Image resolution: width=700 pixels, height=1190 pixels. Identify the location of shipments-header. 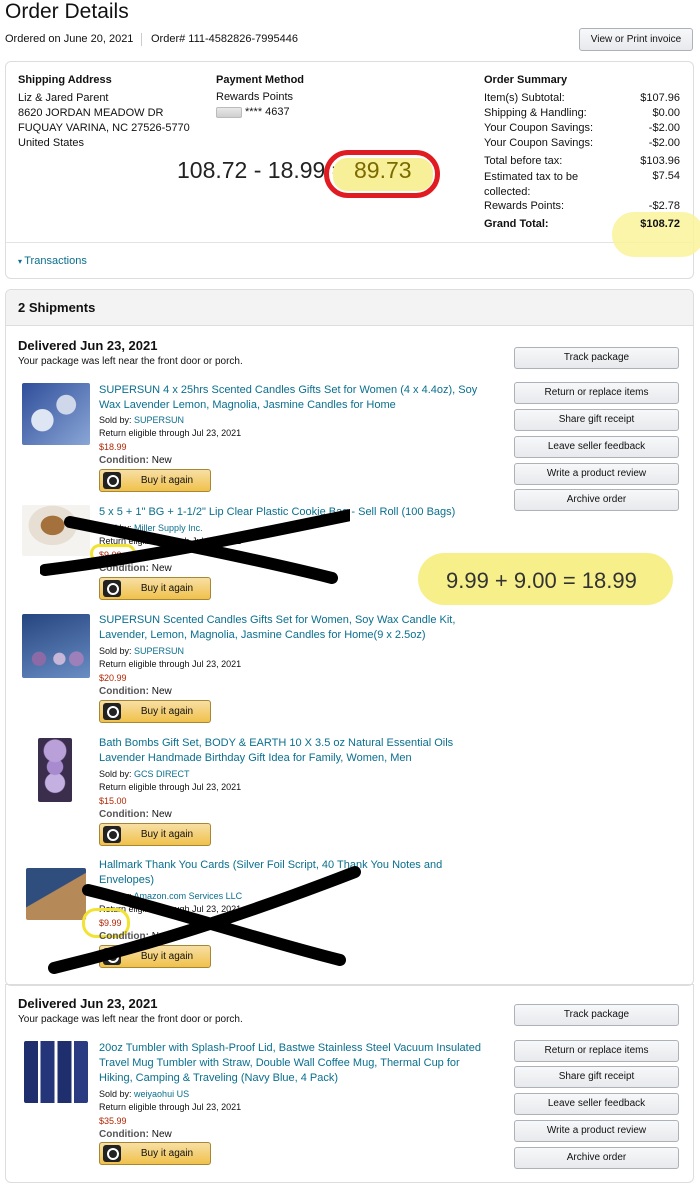
(349, 308).